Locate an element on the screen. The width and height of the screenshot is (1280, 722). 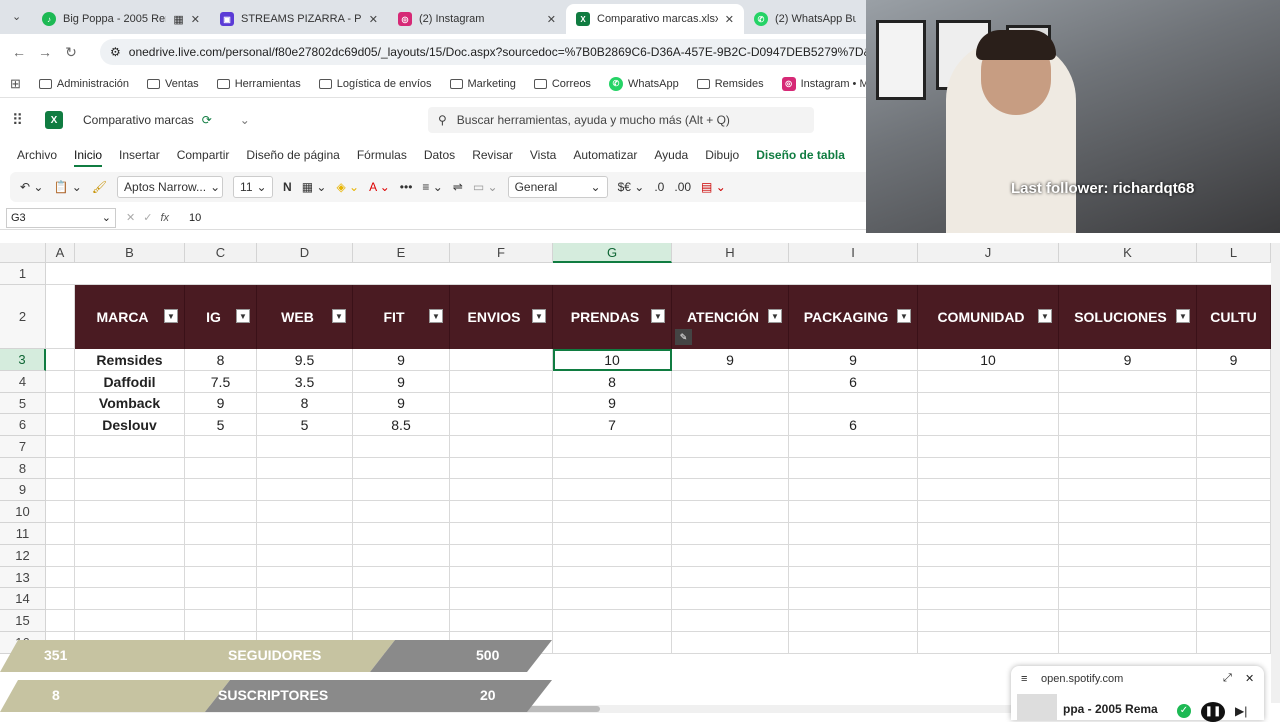
column-header-h: H is located at coordinates (730, 253).